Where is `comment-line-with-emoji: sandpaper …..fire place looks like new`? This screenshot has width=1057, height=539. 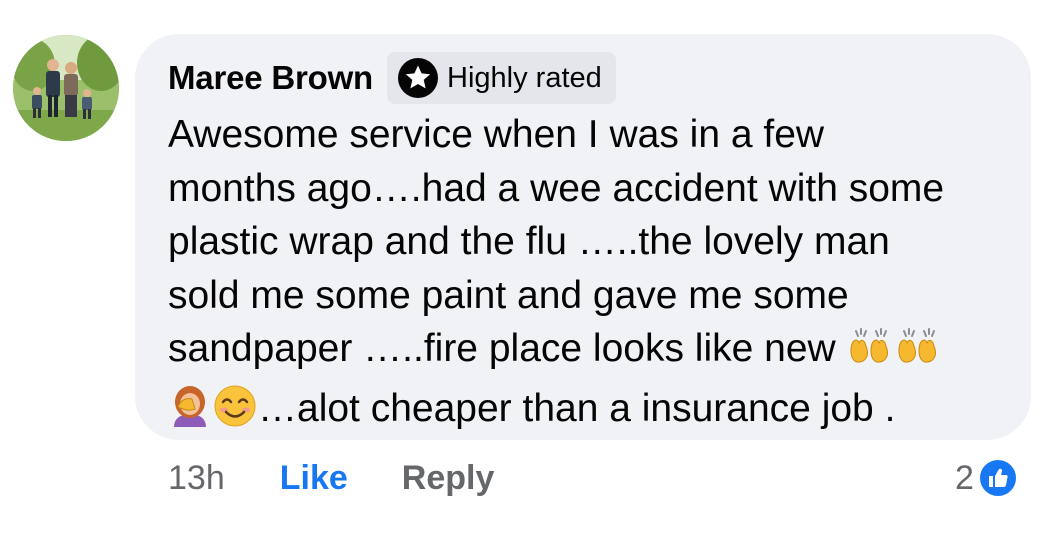
comment-line-with-emoji: sandpaper …..fire place looks like new is located at coordinates (593, 352).